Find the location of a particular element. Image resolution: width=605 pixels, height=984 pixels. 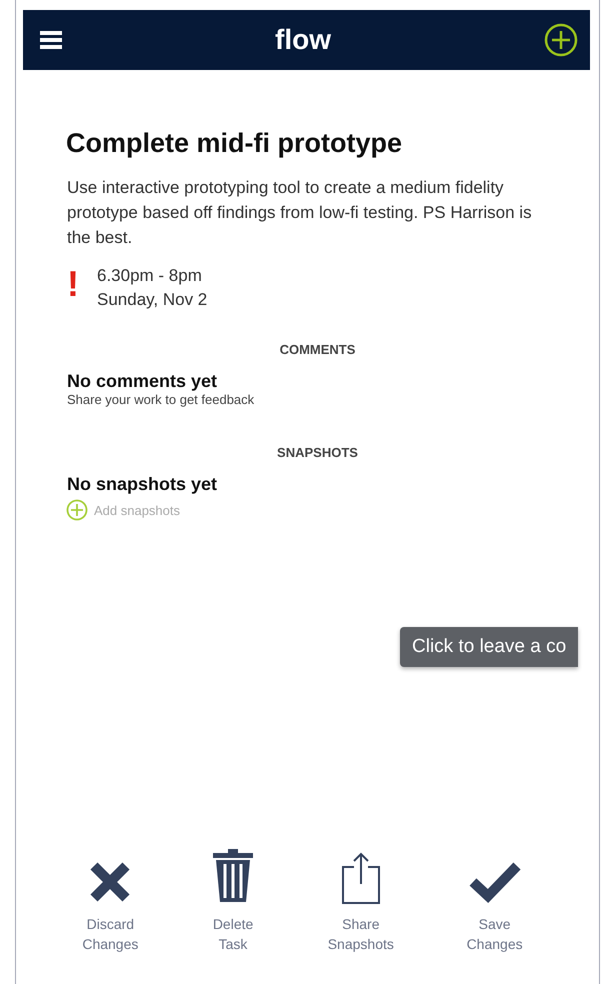

menu-icon is located at coordinates (51, 40).